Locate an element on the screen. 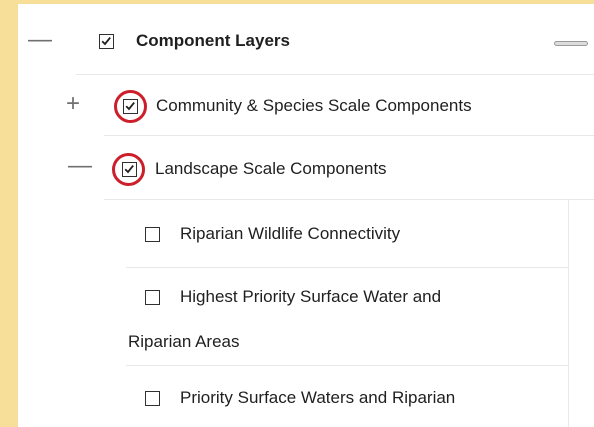  riparian-wildlife-label: Riparian Wildlife Connectivity is located at coordinates (290, 233).